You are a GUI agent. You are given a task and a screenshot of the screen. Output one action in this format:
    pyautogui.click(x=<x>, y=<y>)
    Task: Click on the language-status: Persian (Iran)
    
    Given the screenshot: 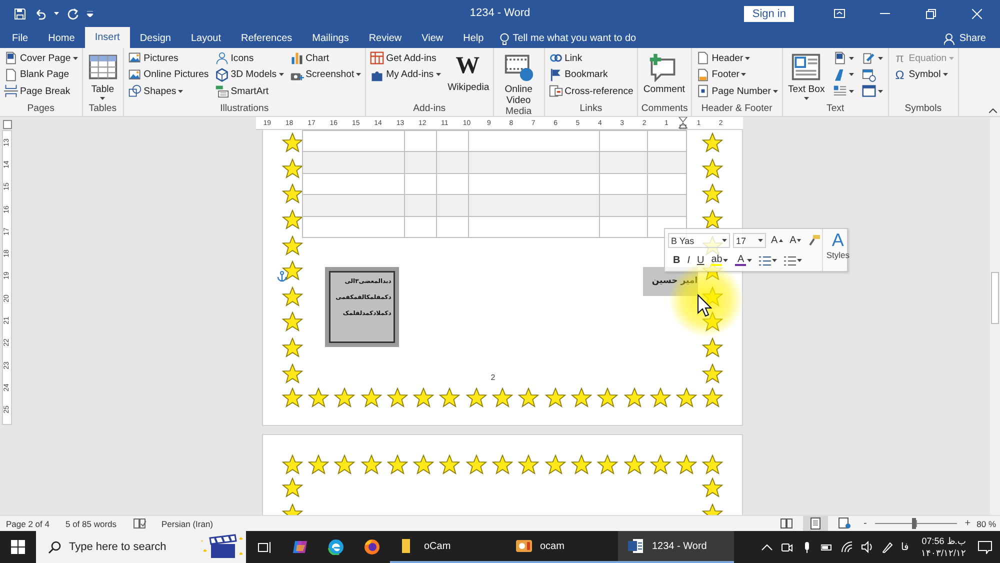 What is the action you would take?
    pyautogui.click(x=188, y=523)
    